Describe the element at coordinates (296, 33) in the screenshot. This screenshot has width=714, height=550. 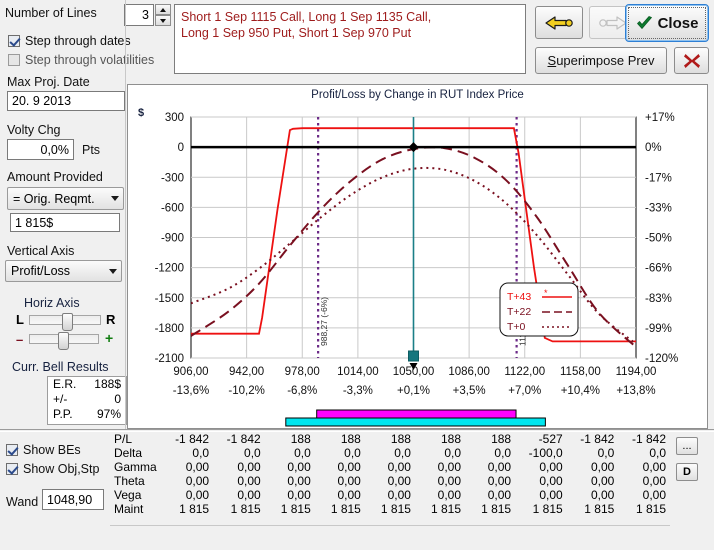
I see `position-line-2: Long 1 Sep 950 Put, Short 1 Sep 970 Put` at that location.